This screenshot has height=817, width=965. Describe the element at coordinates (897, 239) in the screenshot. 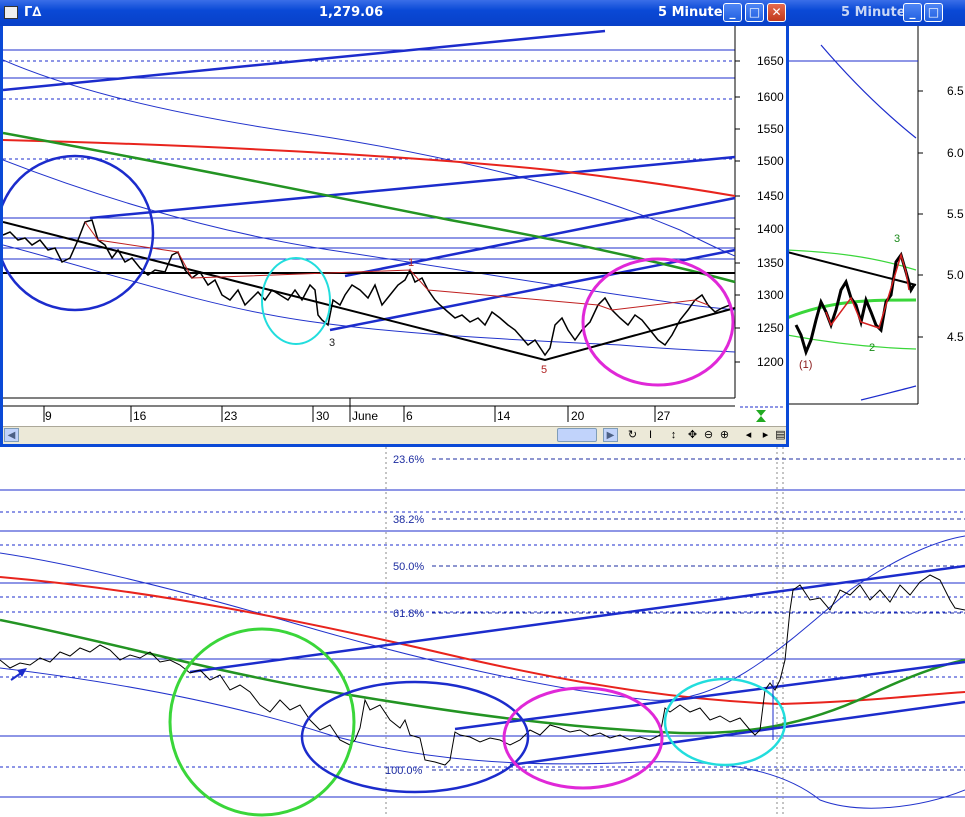

I see `side-wave-label: 3` at that location.